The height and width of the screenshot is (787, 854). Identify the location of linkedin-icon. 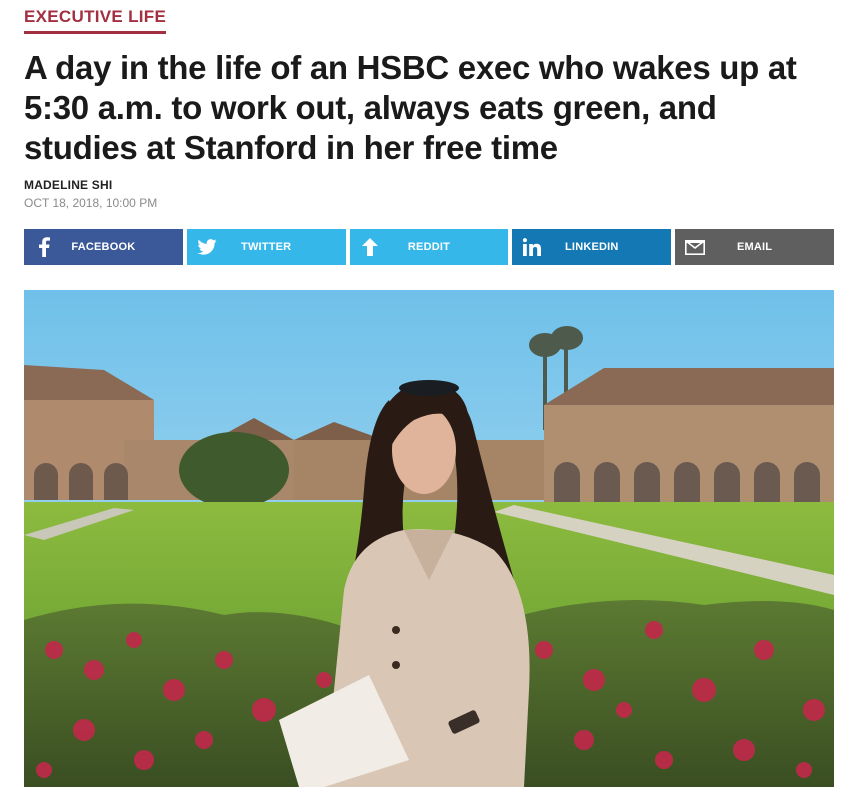
(532, 247).